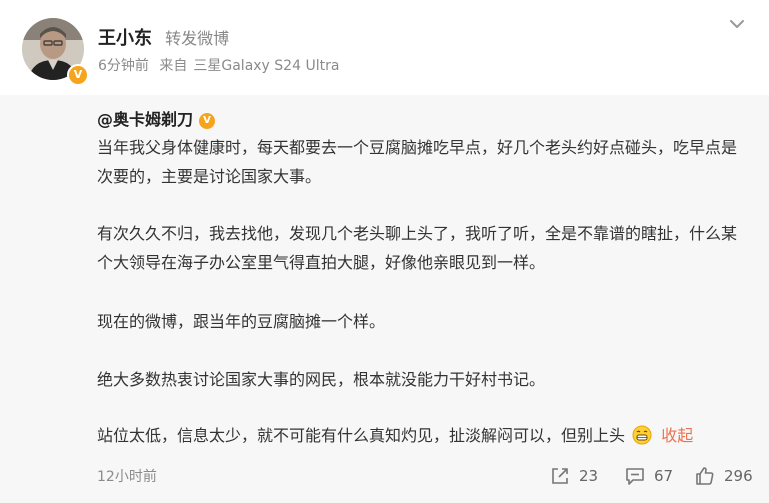 This screenshot has width=769, height=503. I want to click on original-author-name: @奥卡姆剃刀, so click(145, 119).